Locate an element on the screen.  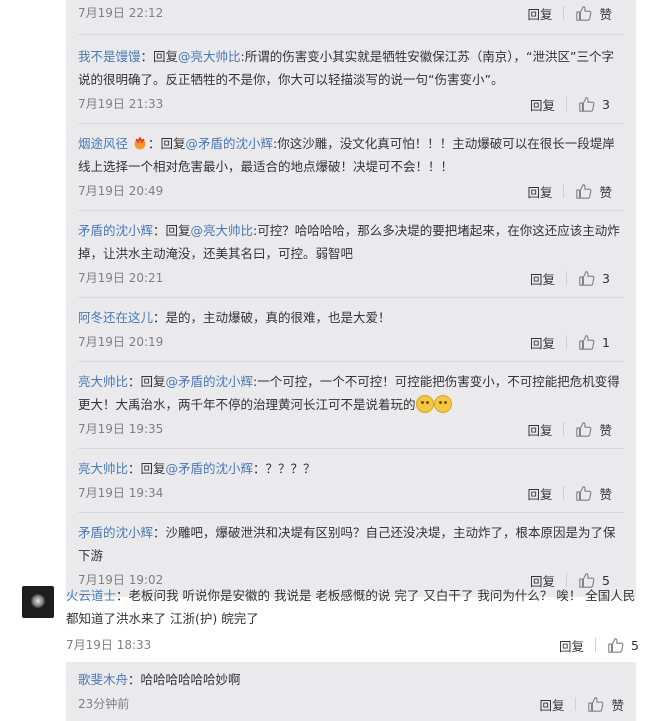
reply-text: 亮大帅比：回复@矛盾的沈小辉：？？？？ is located at coordinates (351, 464).